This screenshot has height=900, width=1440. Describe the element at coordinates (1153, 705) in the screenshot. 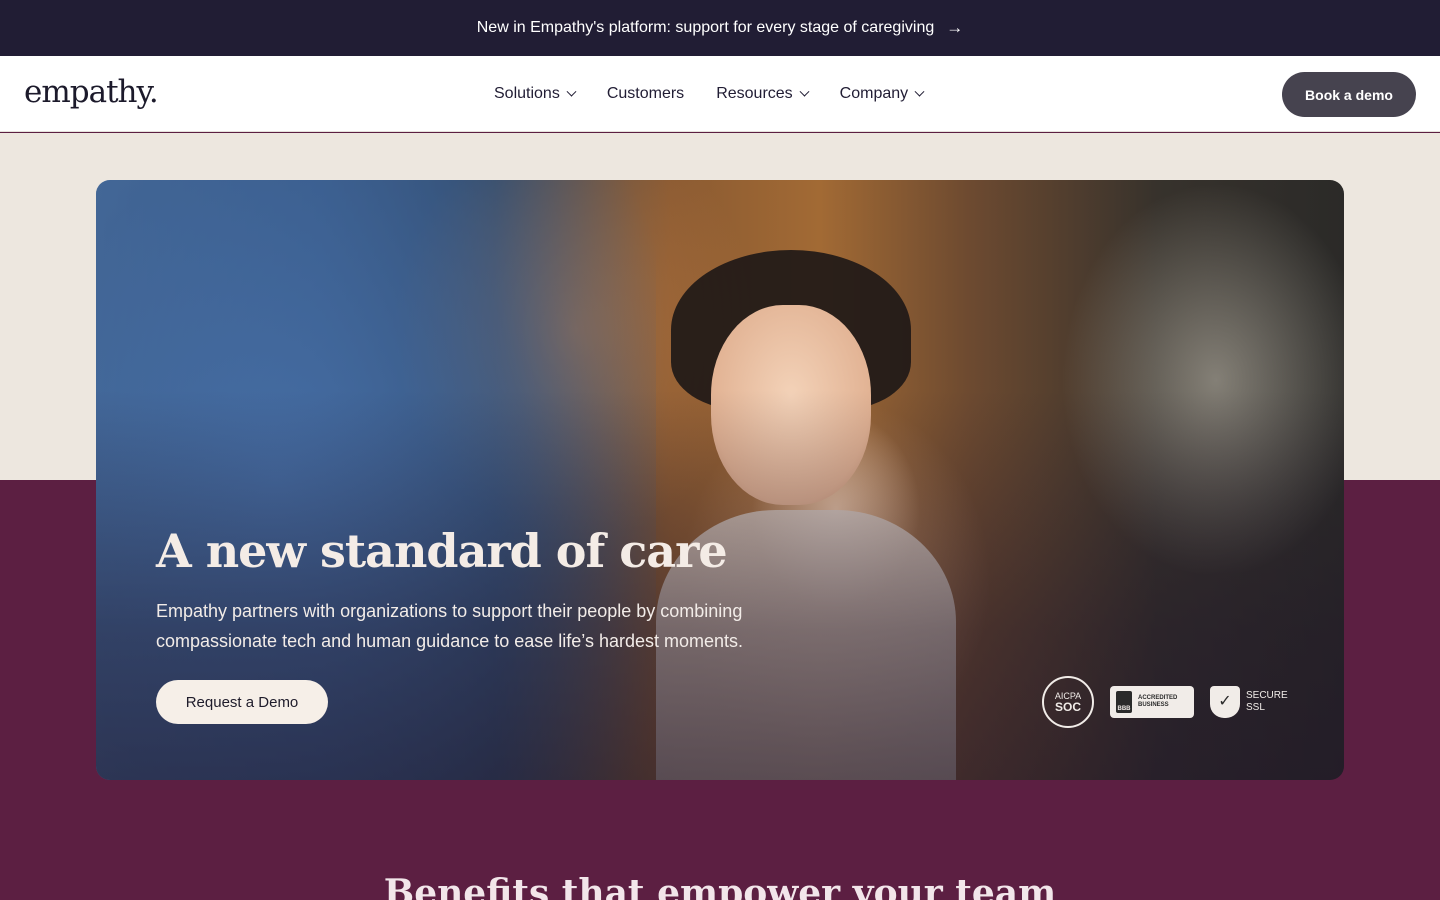

I see `bbb-badge-line-2: BUSINESS` at that location.